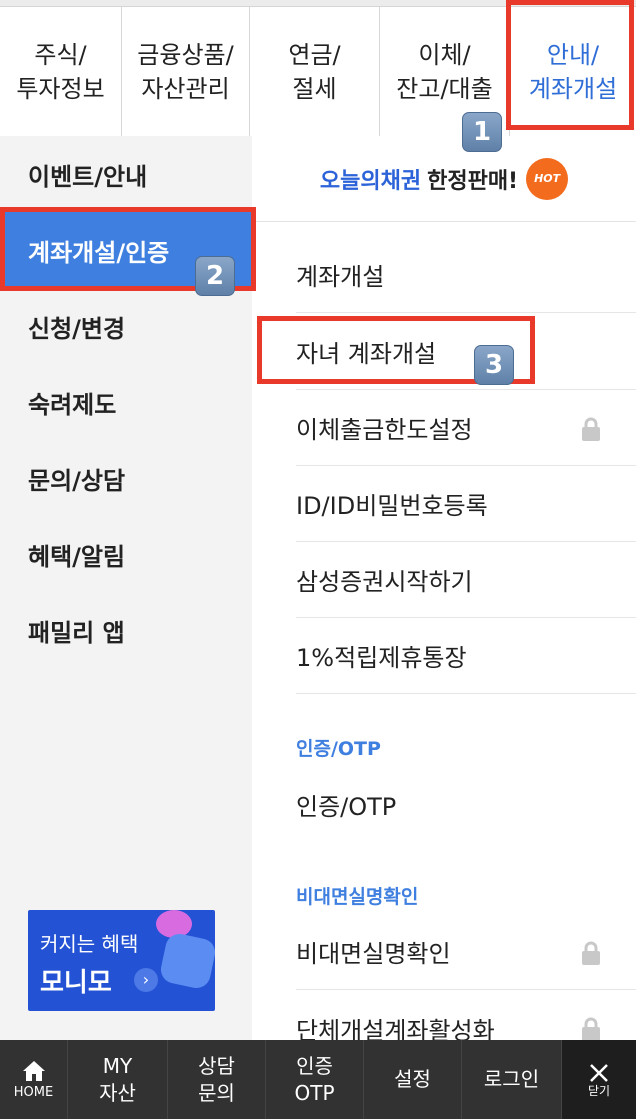 Image resolution: width=636 pixels, height=1119 pixels. I want to click on cert-otp-line1: 인증, so click(314, 1065).